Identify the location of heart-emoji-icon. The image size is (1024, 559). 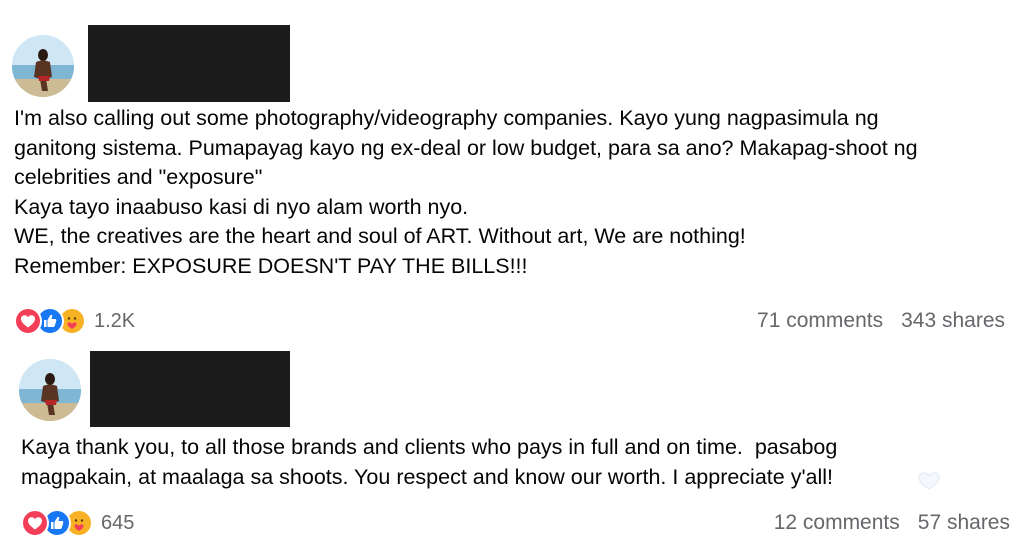
(929, 481).